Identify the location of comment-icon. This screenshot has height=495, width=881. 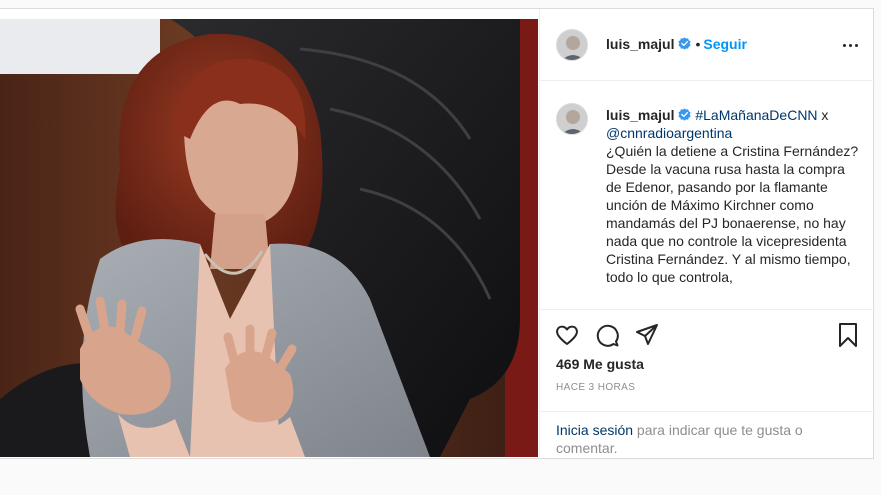
(607, 335).